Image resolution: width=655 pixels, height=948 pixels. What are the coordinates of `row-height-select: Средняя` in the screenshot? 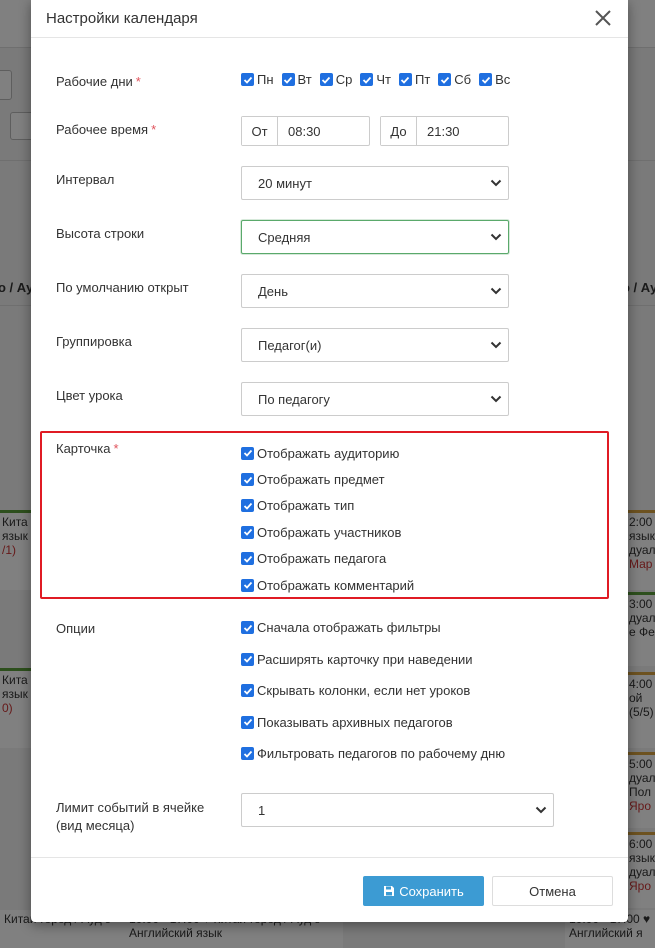 It's located at (375, 237).